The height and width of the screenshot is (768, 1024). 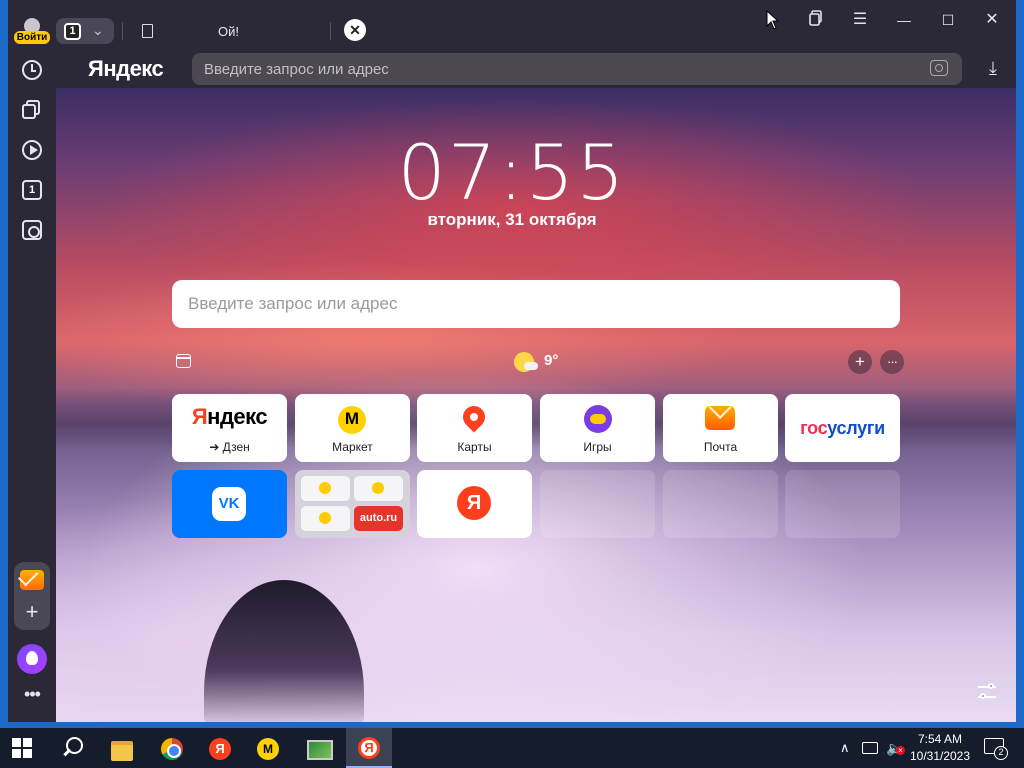 I want to click on tile-label: Маркет, so click(x=352, y=447).